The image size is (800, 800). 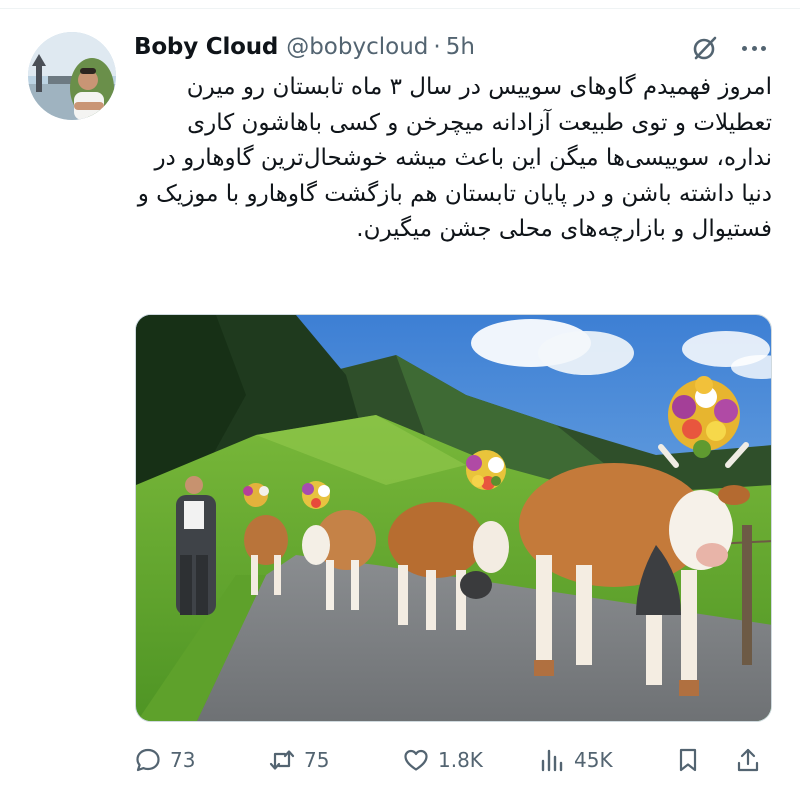 What do you see at coordinates (206, 47) in the screenshot?
I see `author-display-name: Boby Cloud` at bounding box center [206, 47].